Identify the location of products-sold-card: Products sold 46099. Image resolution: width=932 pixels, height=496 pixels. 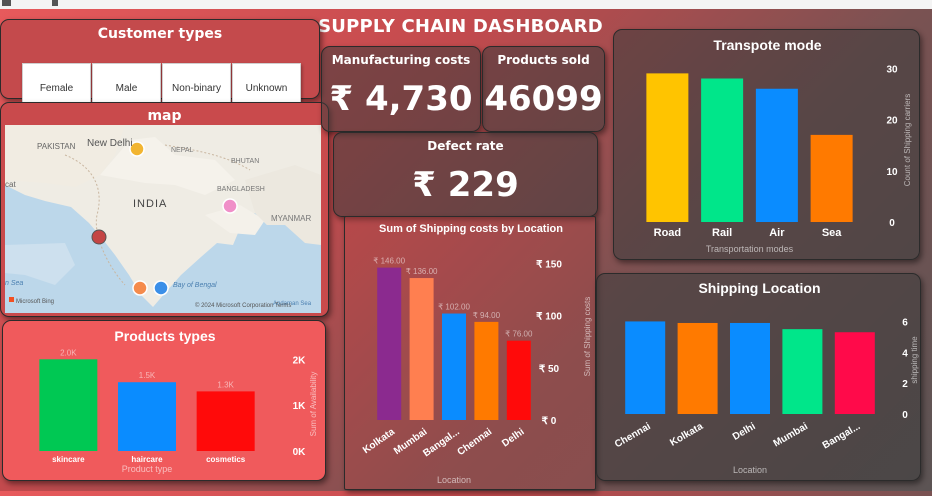
(543, 89).